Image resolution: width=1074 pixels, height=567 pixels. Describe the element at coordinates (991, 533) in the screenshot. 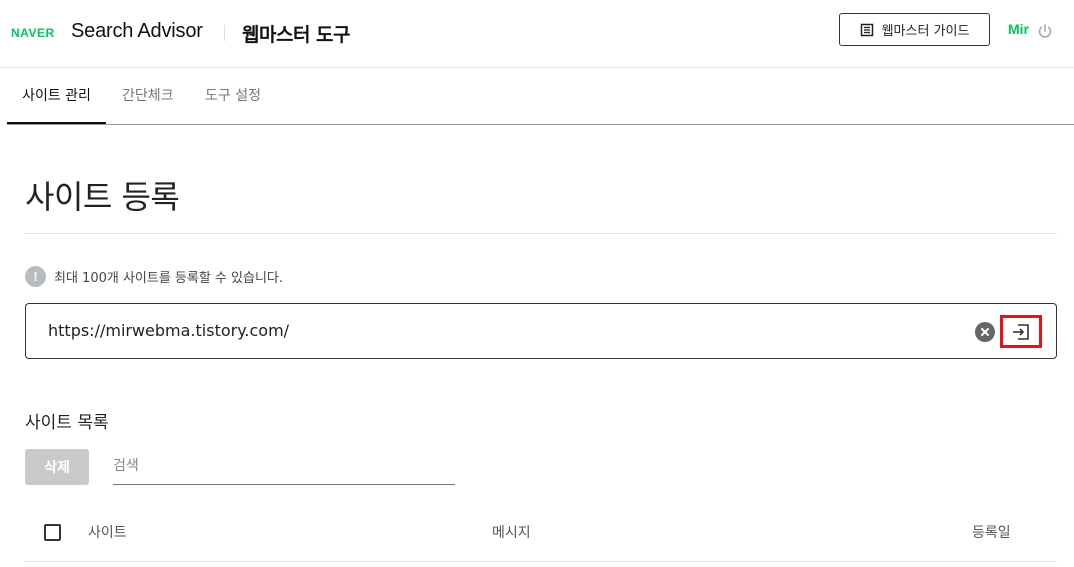

I see `column-registered-date: 등록일` at that location.